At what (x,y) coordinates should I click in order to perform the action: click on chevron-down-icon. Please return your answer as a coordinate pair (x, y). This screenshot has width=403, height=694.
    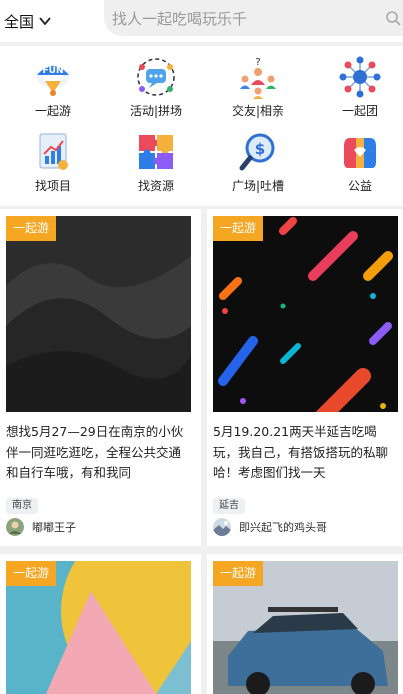
    Looking at the image, I should click on (45, 21).